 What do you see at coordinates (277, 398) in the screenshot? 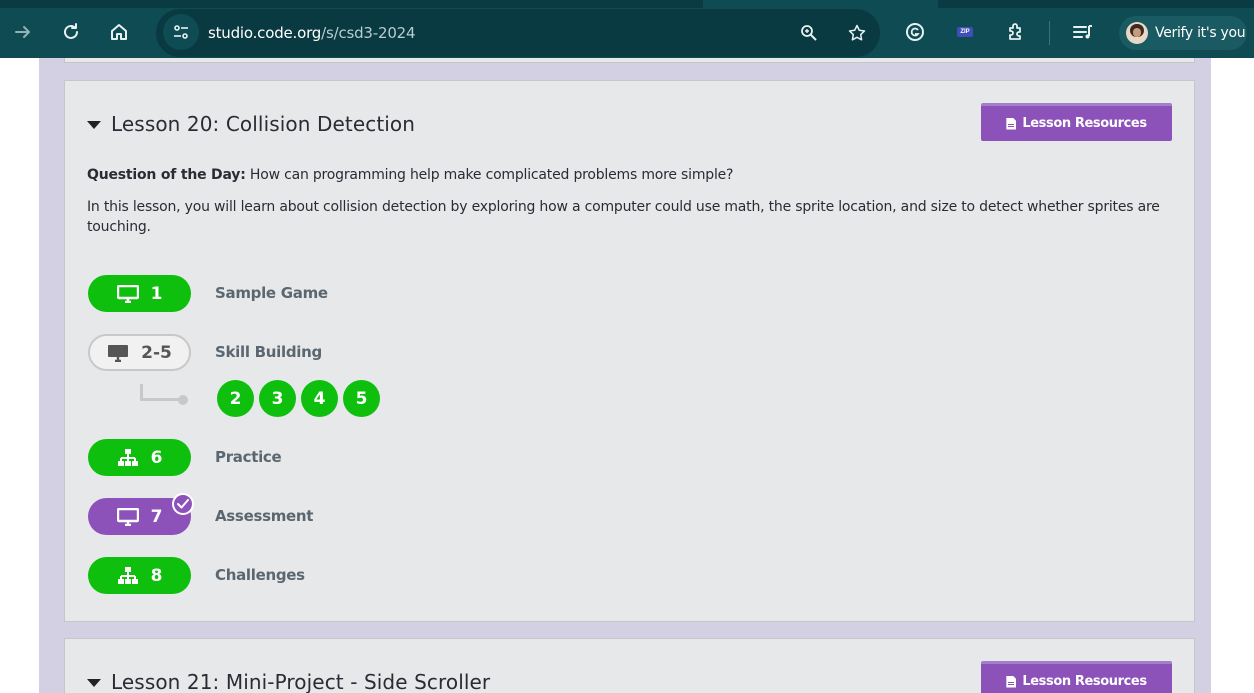
I see `sublevel-bubble-3: 3` at bounding box center [277, 398].